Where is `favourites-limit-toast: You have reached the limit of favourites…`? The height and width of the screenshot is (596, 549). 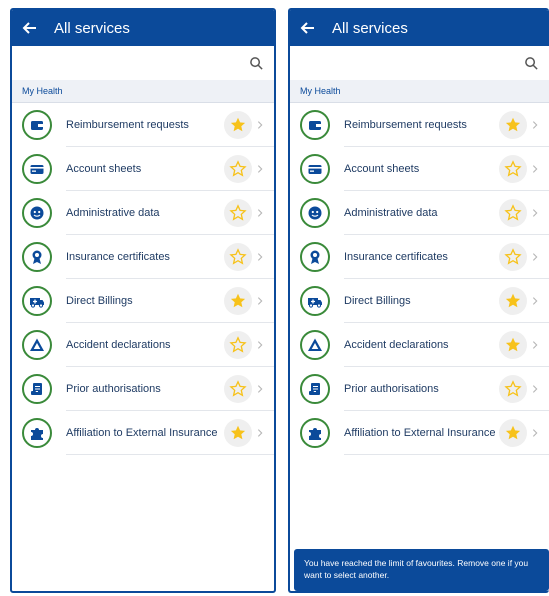 favourites-limit-toast: You have reached the limit of favourites… is located at coordinates (421, 570).